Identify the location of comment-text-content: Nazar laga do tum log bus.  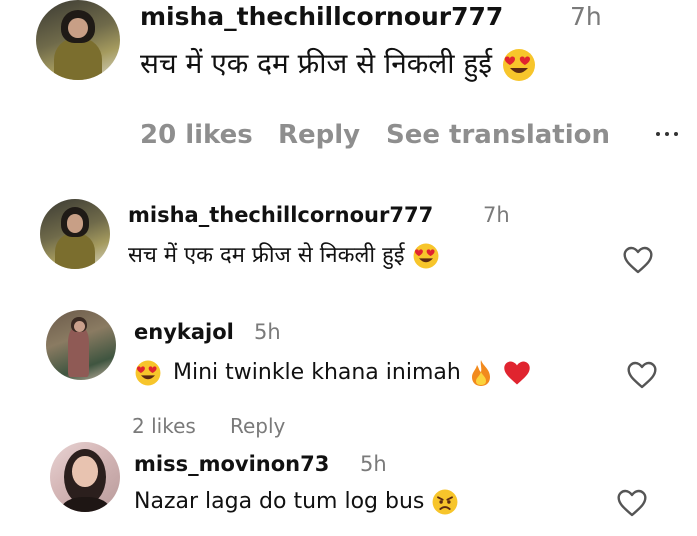
(279, 501).